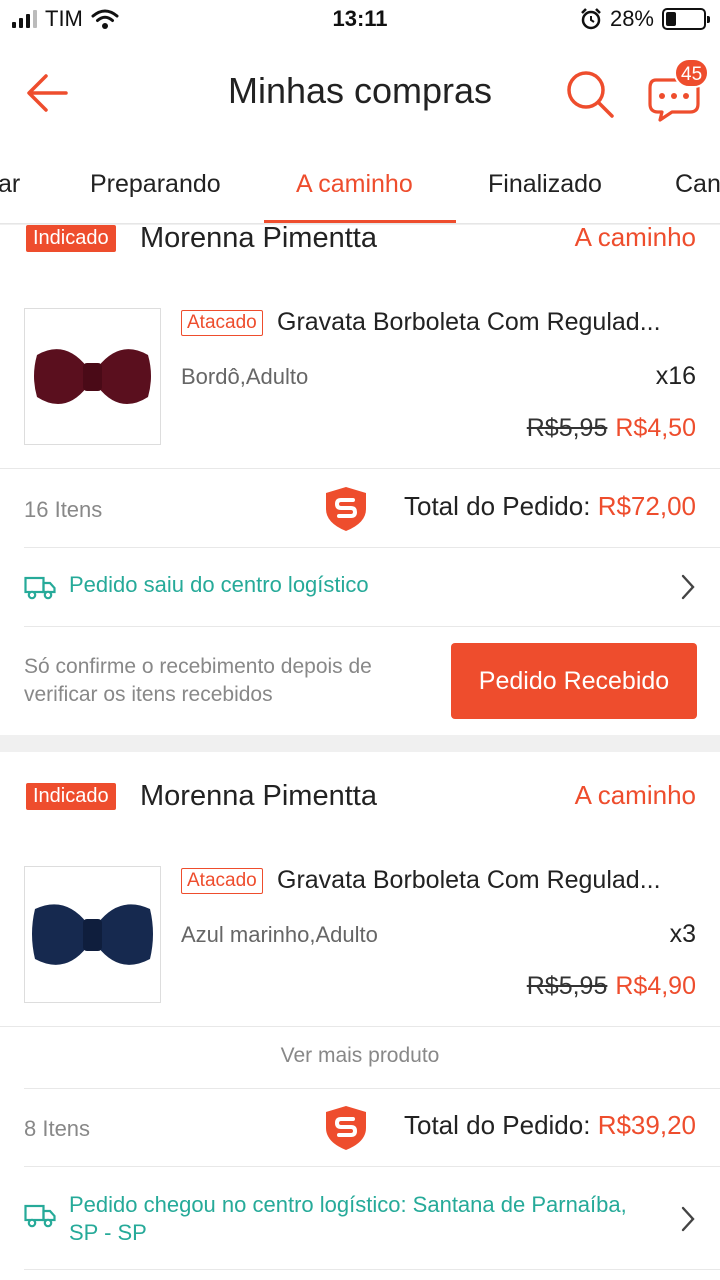 The image size is (720, 1280). Describe the element at coordinates (360, 20) in the screenshot. I see `status-bar: TIM 13:11 28%` at that location.